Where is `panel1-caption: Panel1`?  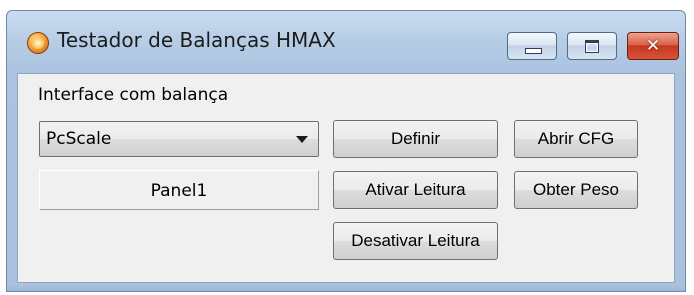
panel1-caption: Panel1 is located at coordinates (179, 191).